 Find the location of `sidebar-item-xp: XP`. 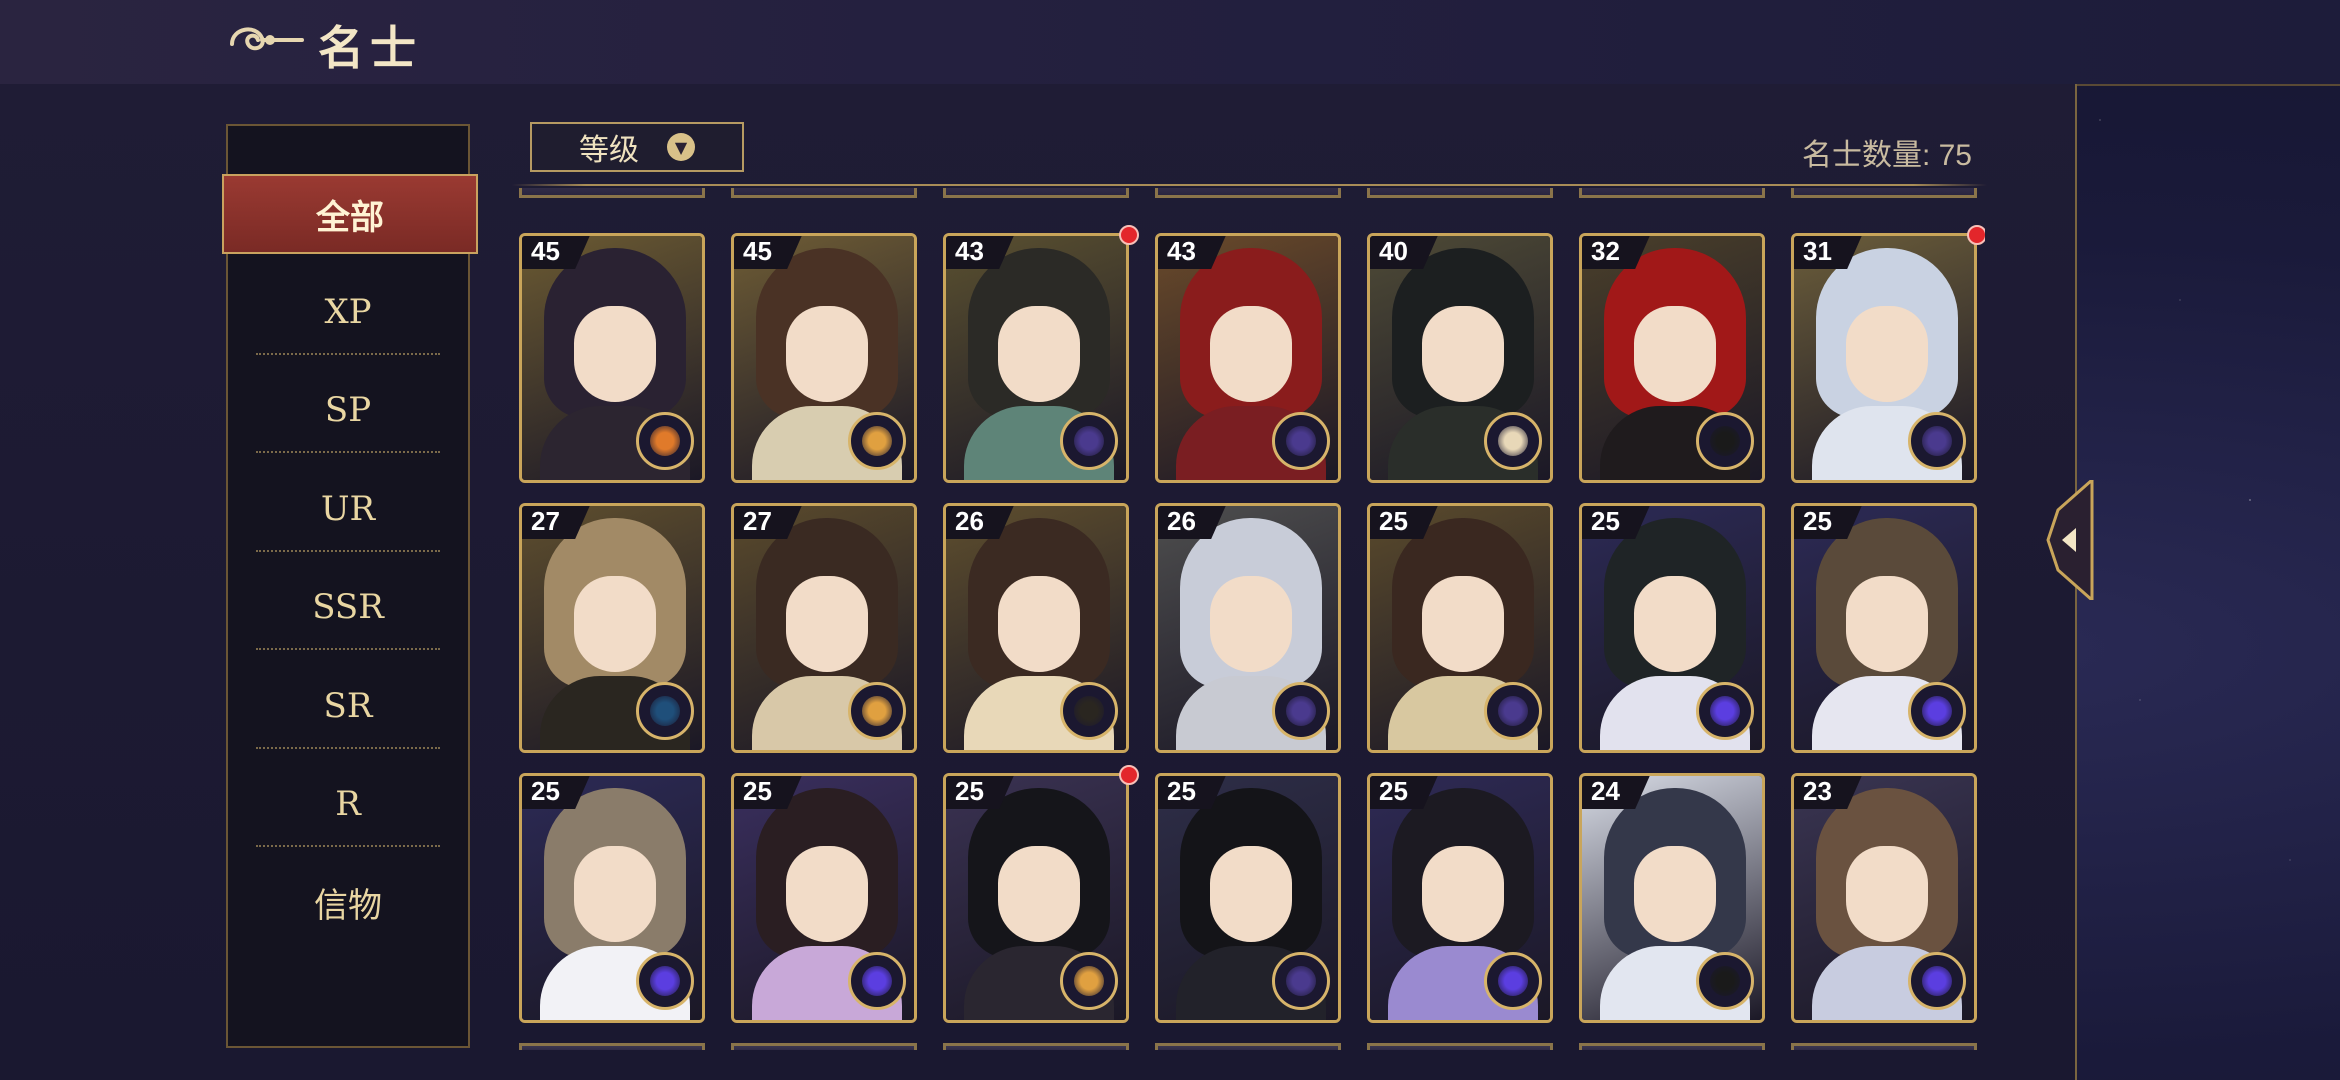

sidebar-item-xp: XP is located at coordinates (348, 312).